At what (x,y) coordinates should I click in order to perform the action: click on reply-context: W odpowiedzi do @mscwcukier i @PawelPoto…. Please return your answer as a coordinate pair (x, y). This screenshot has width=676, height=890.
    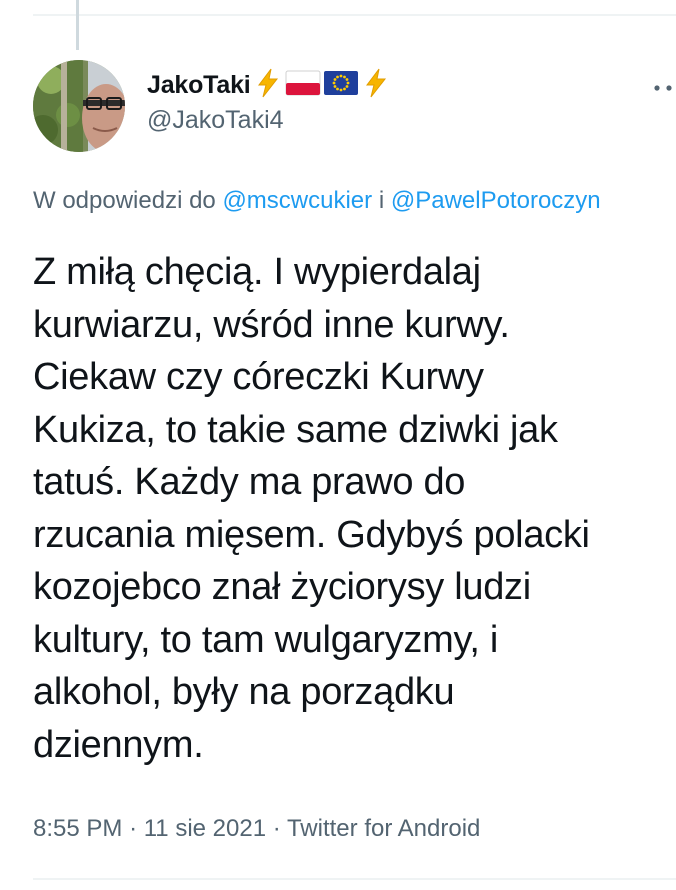
    Looking at the image, I should click on (317, 201).